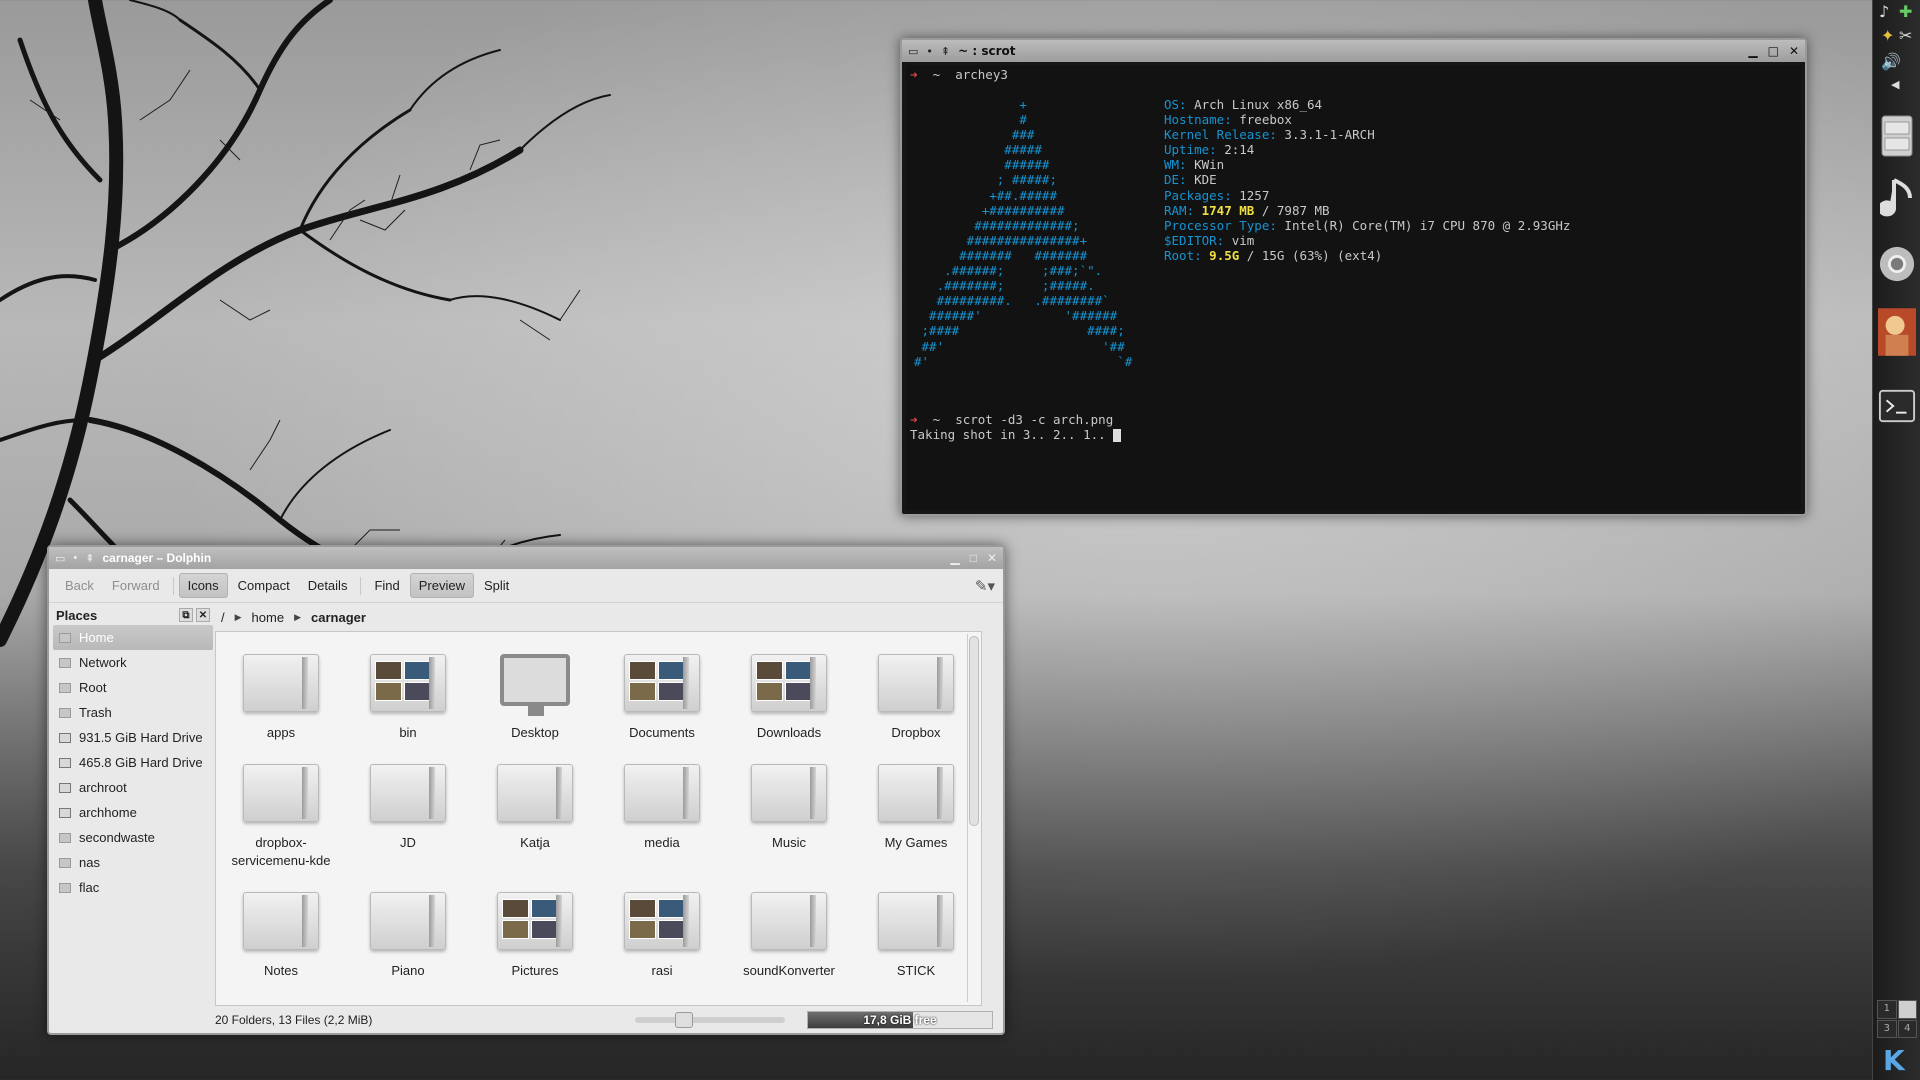 The height and width of the screenshot is (1080, 1920). Describe the element at coordinates (203, 615) in the screenshot. I see `close-panel-icon: ✕` at that location.